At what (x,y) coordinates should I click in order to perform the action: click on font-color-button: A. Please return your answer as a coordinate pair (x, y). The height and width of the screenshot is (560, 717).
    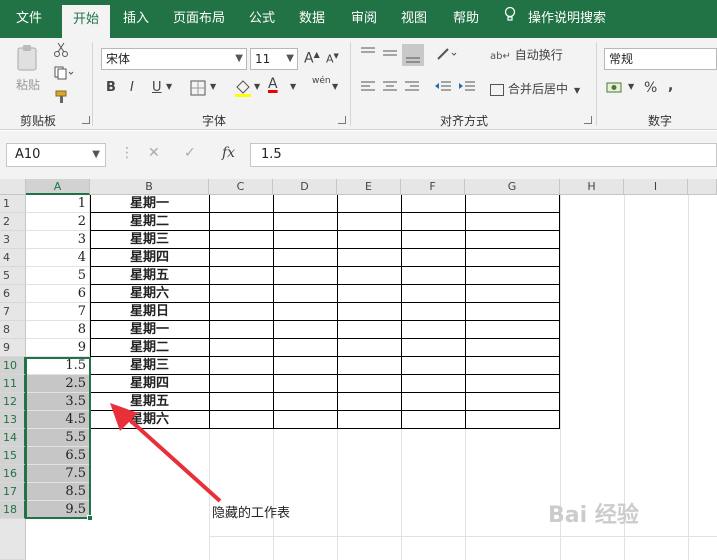
    Looking at the image, I should click on (273, 84).